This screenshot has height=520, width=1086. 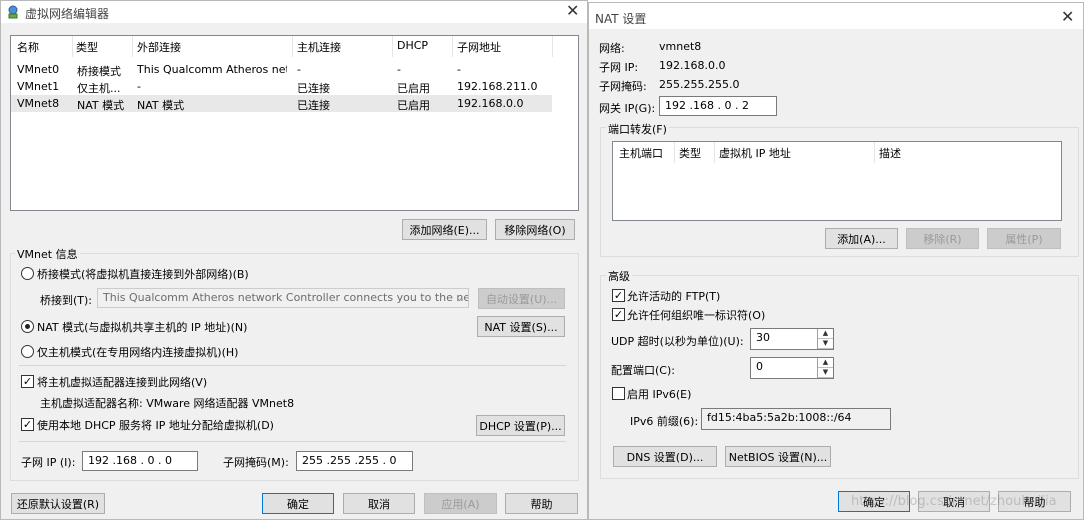 What do you see at coordinates (825, 368) in the screenshot?
I see `config-port-stepper: ▲ ▼` at bounding box center [825, 368].